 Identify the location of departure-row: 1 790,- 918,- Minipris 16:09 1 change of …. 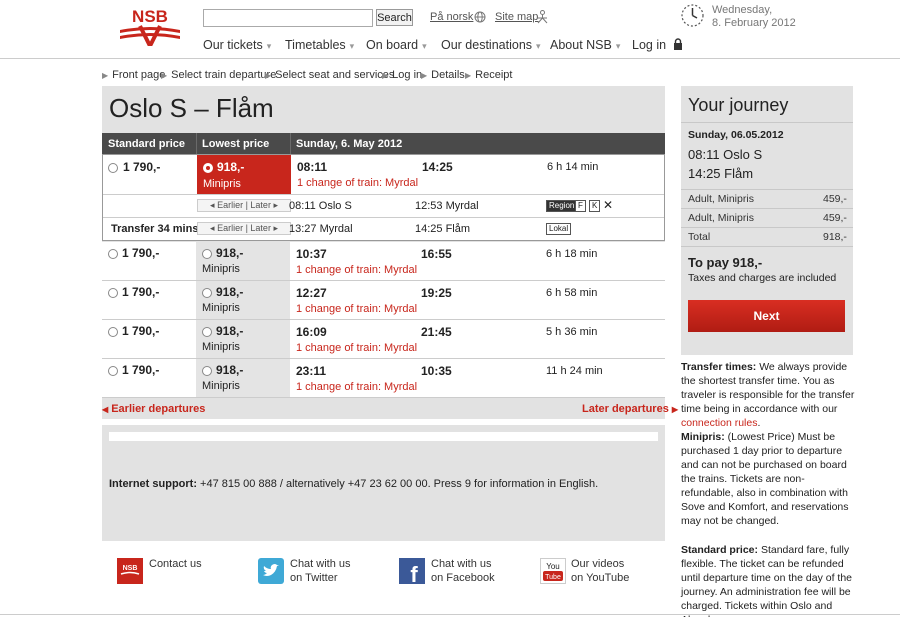
(383, 339).